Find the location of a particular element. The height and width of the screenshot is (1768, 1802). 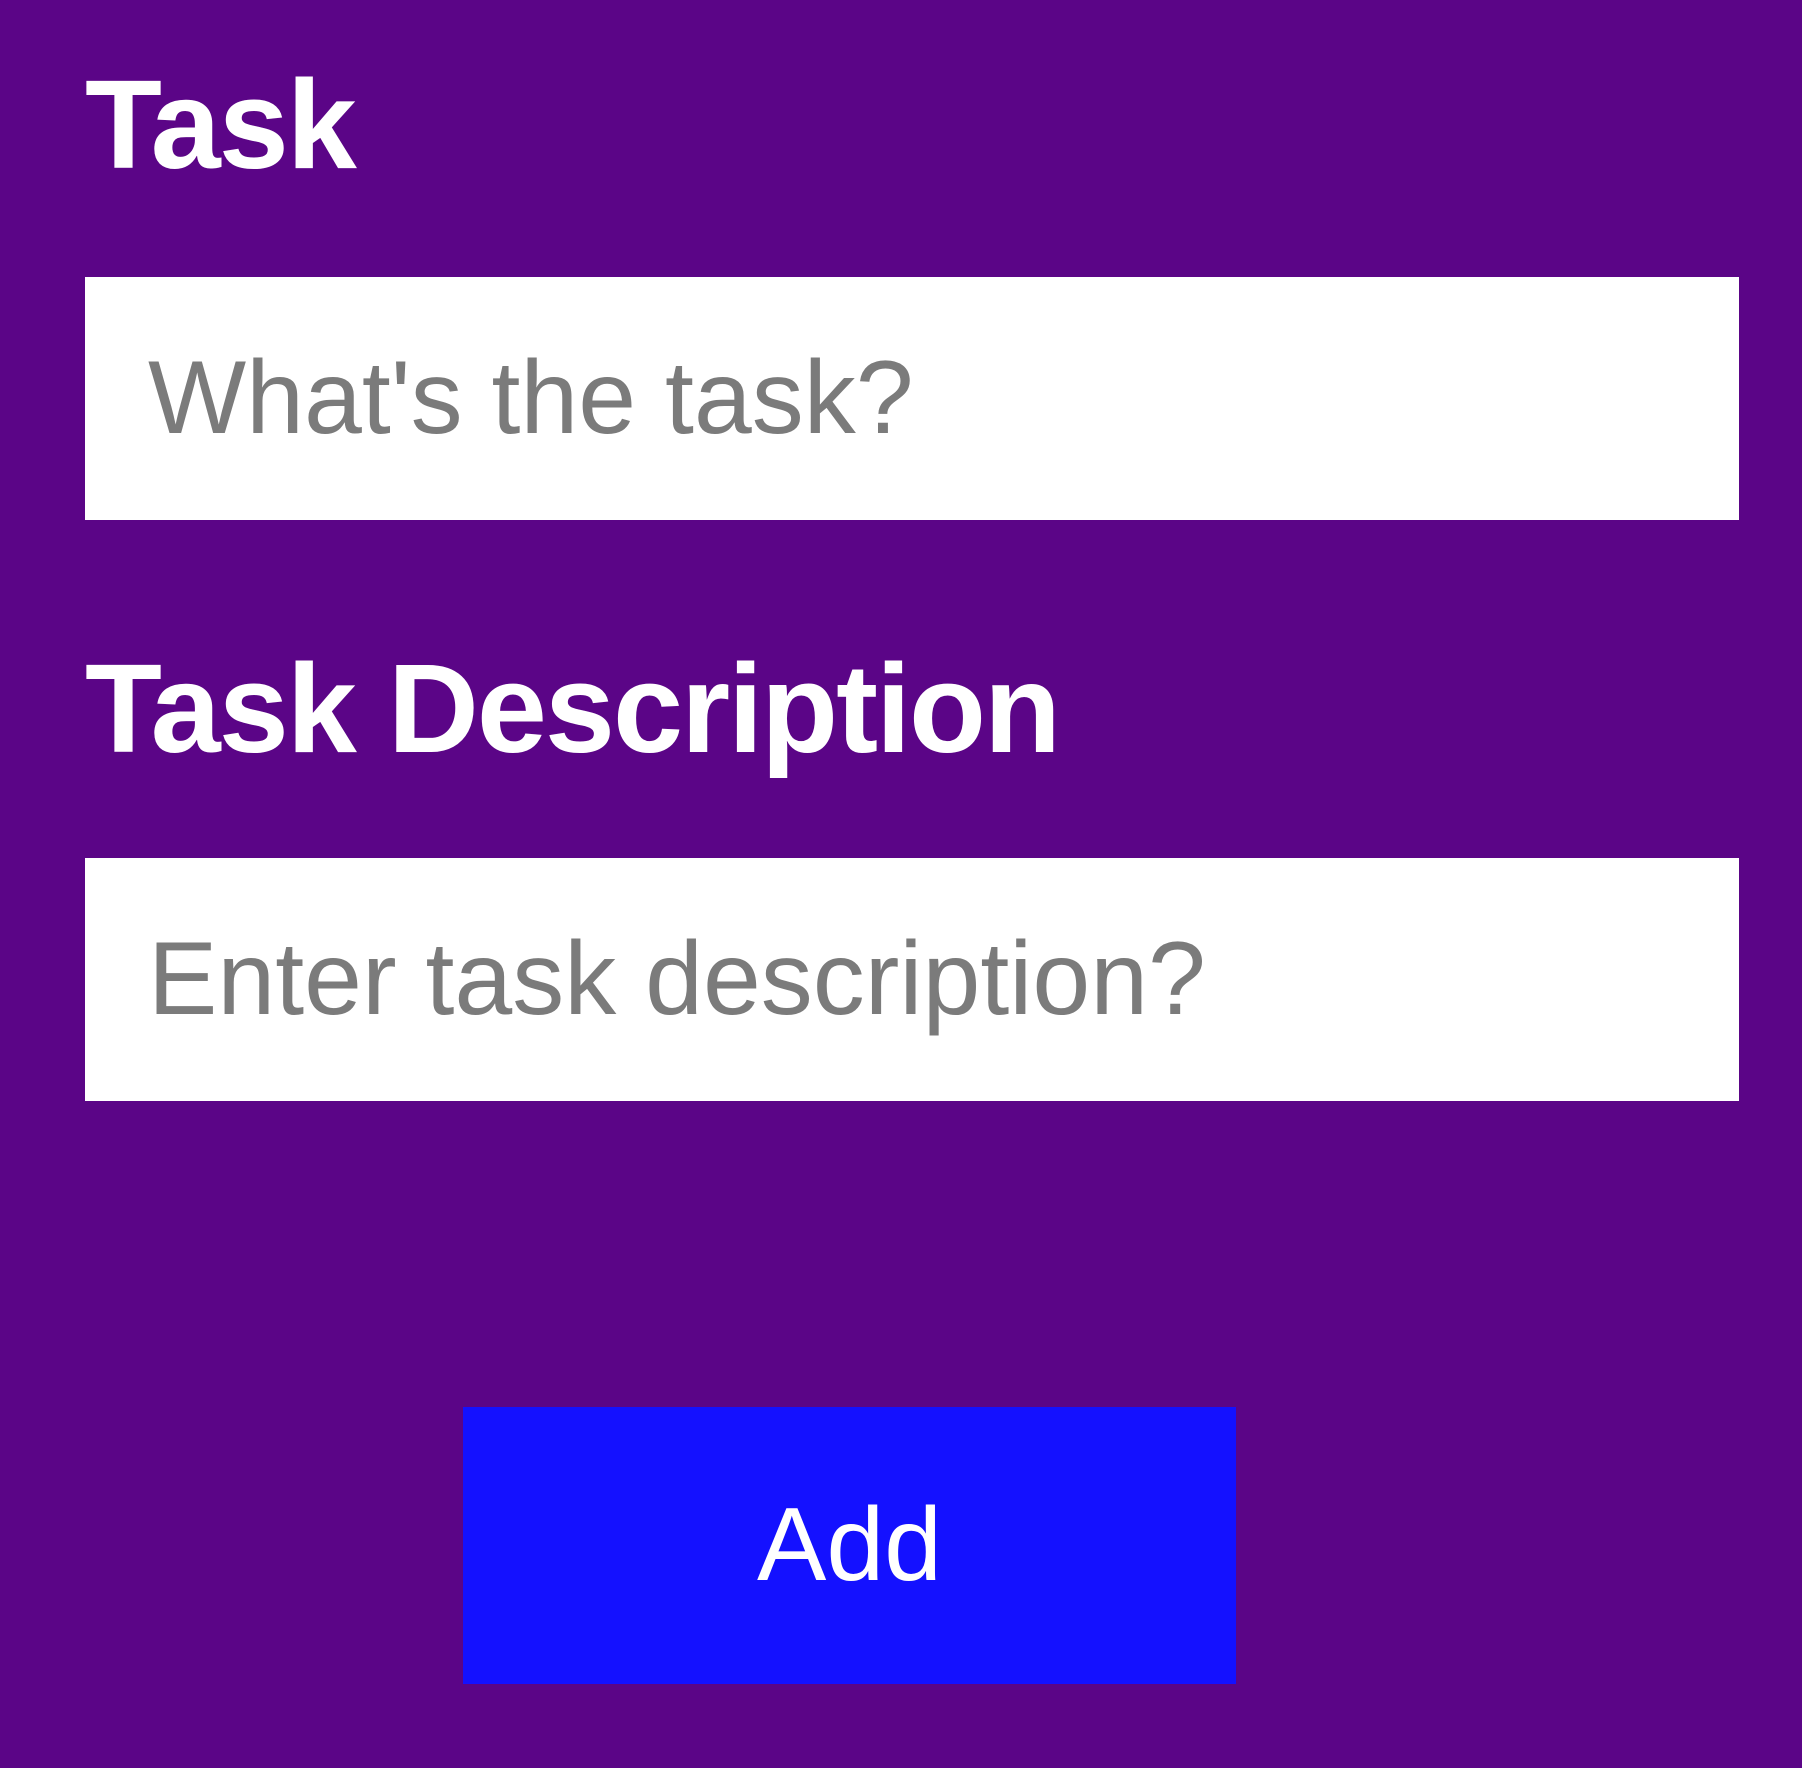

task-input is located at coordinates (912, 398).